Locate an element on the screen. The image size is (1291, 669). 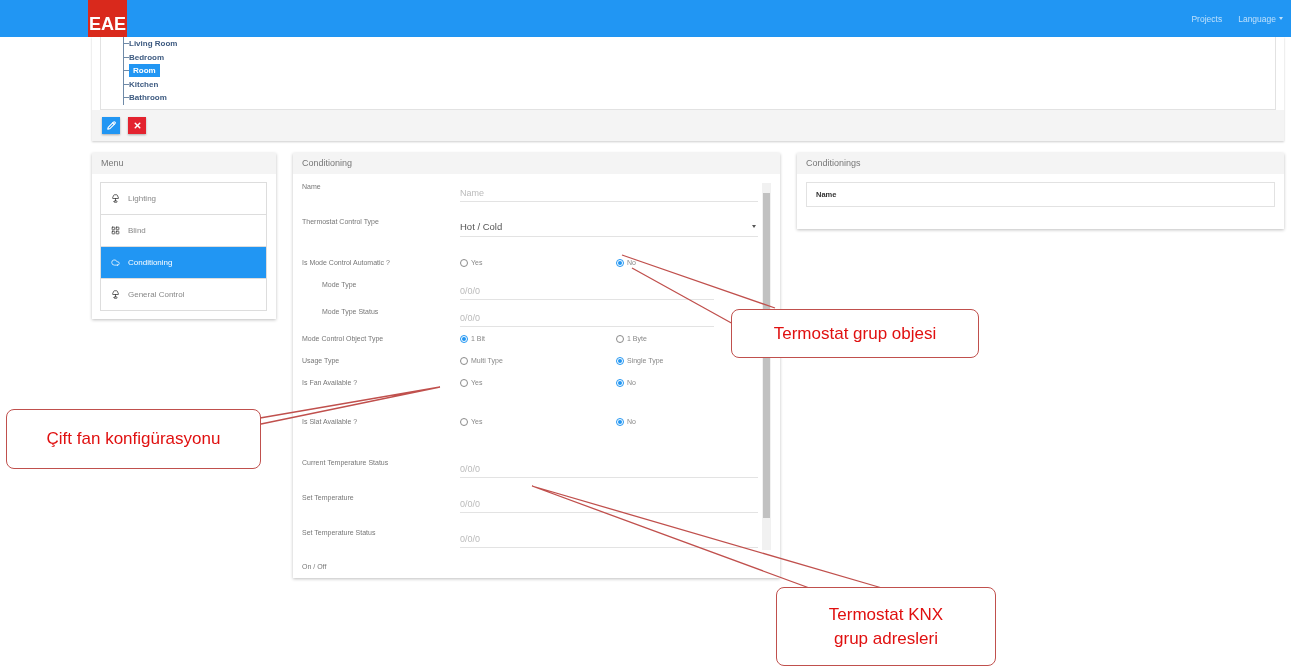
close-icon is located at coordinates (137, 125).